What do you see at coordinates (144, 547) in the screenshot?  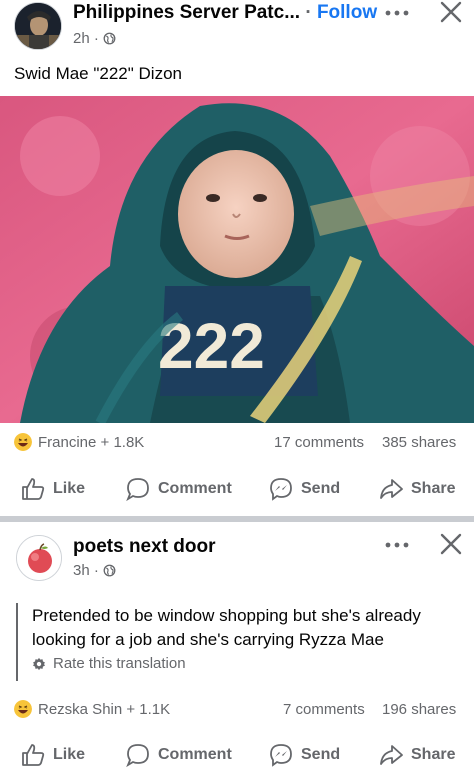 I see `page-name: poets next door` at bounding box center [144, 547].